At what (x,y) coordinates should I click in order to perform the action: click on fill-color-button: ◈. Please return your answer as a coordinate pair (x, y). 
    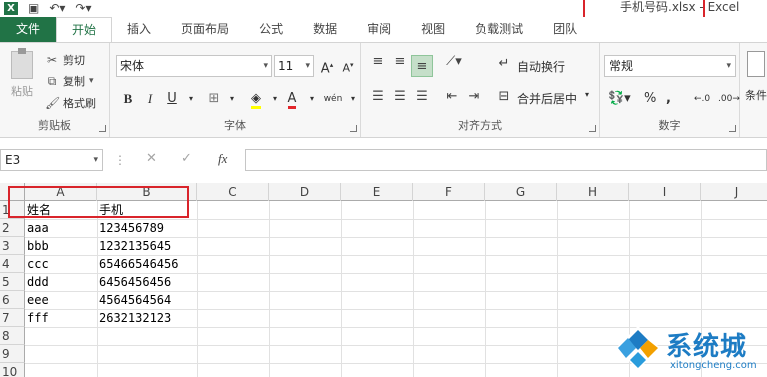
    Looking at the image, I should click on (256, 99).